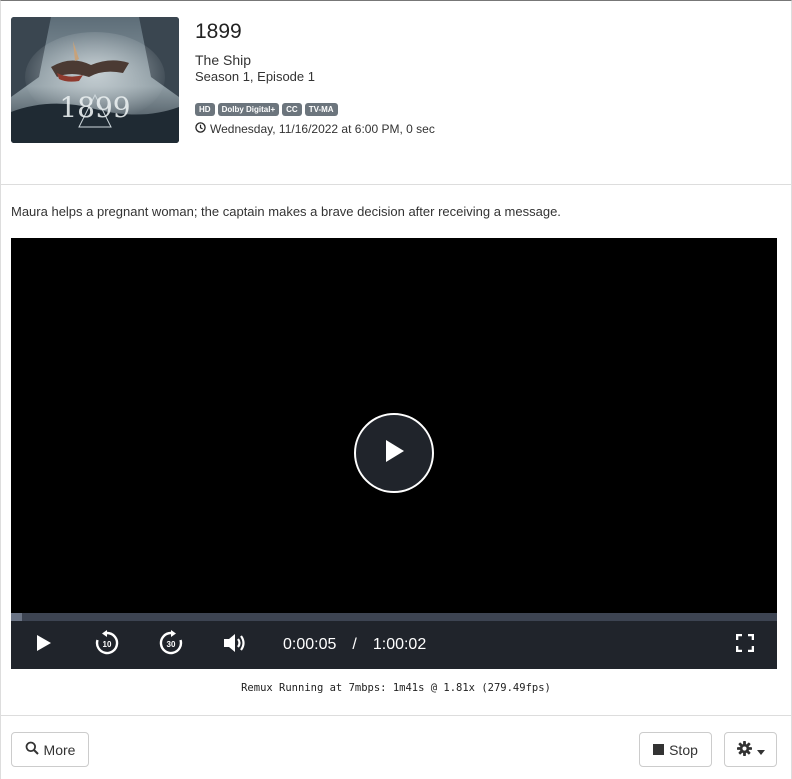 The image size is (792, 779). I want to click on play-button, so click(44, 645).